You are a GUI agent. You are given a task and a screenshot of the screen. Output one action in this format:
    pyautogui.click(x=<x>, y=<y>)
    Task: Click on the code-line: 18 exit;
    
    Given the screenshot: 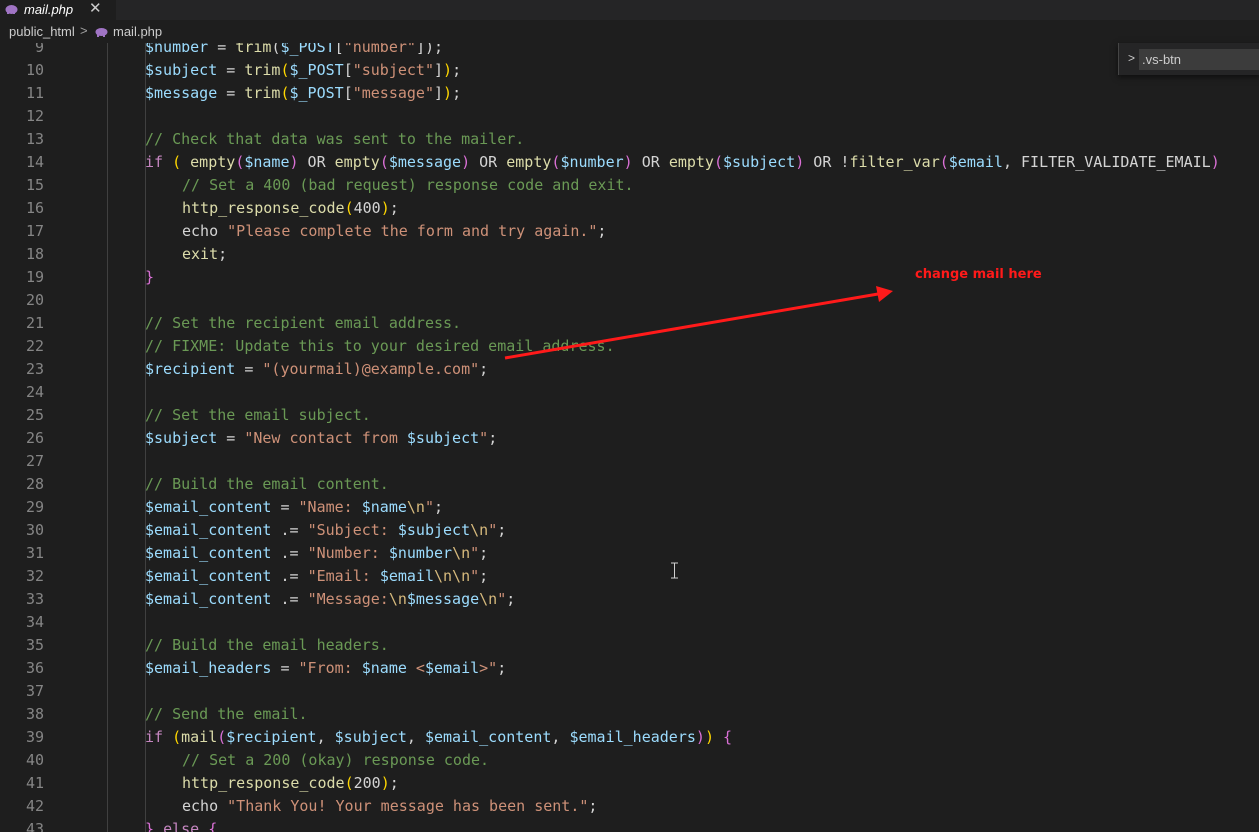 What is the action you would take?
    pyautogui.click(x=629, y=254)
    